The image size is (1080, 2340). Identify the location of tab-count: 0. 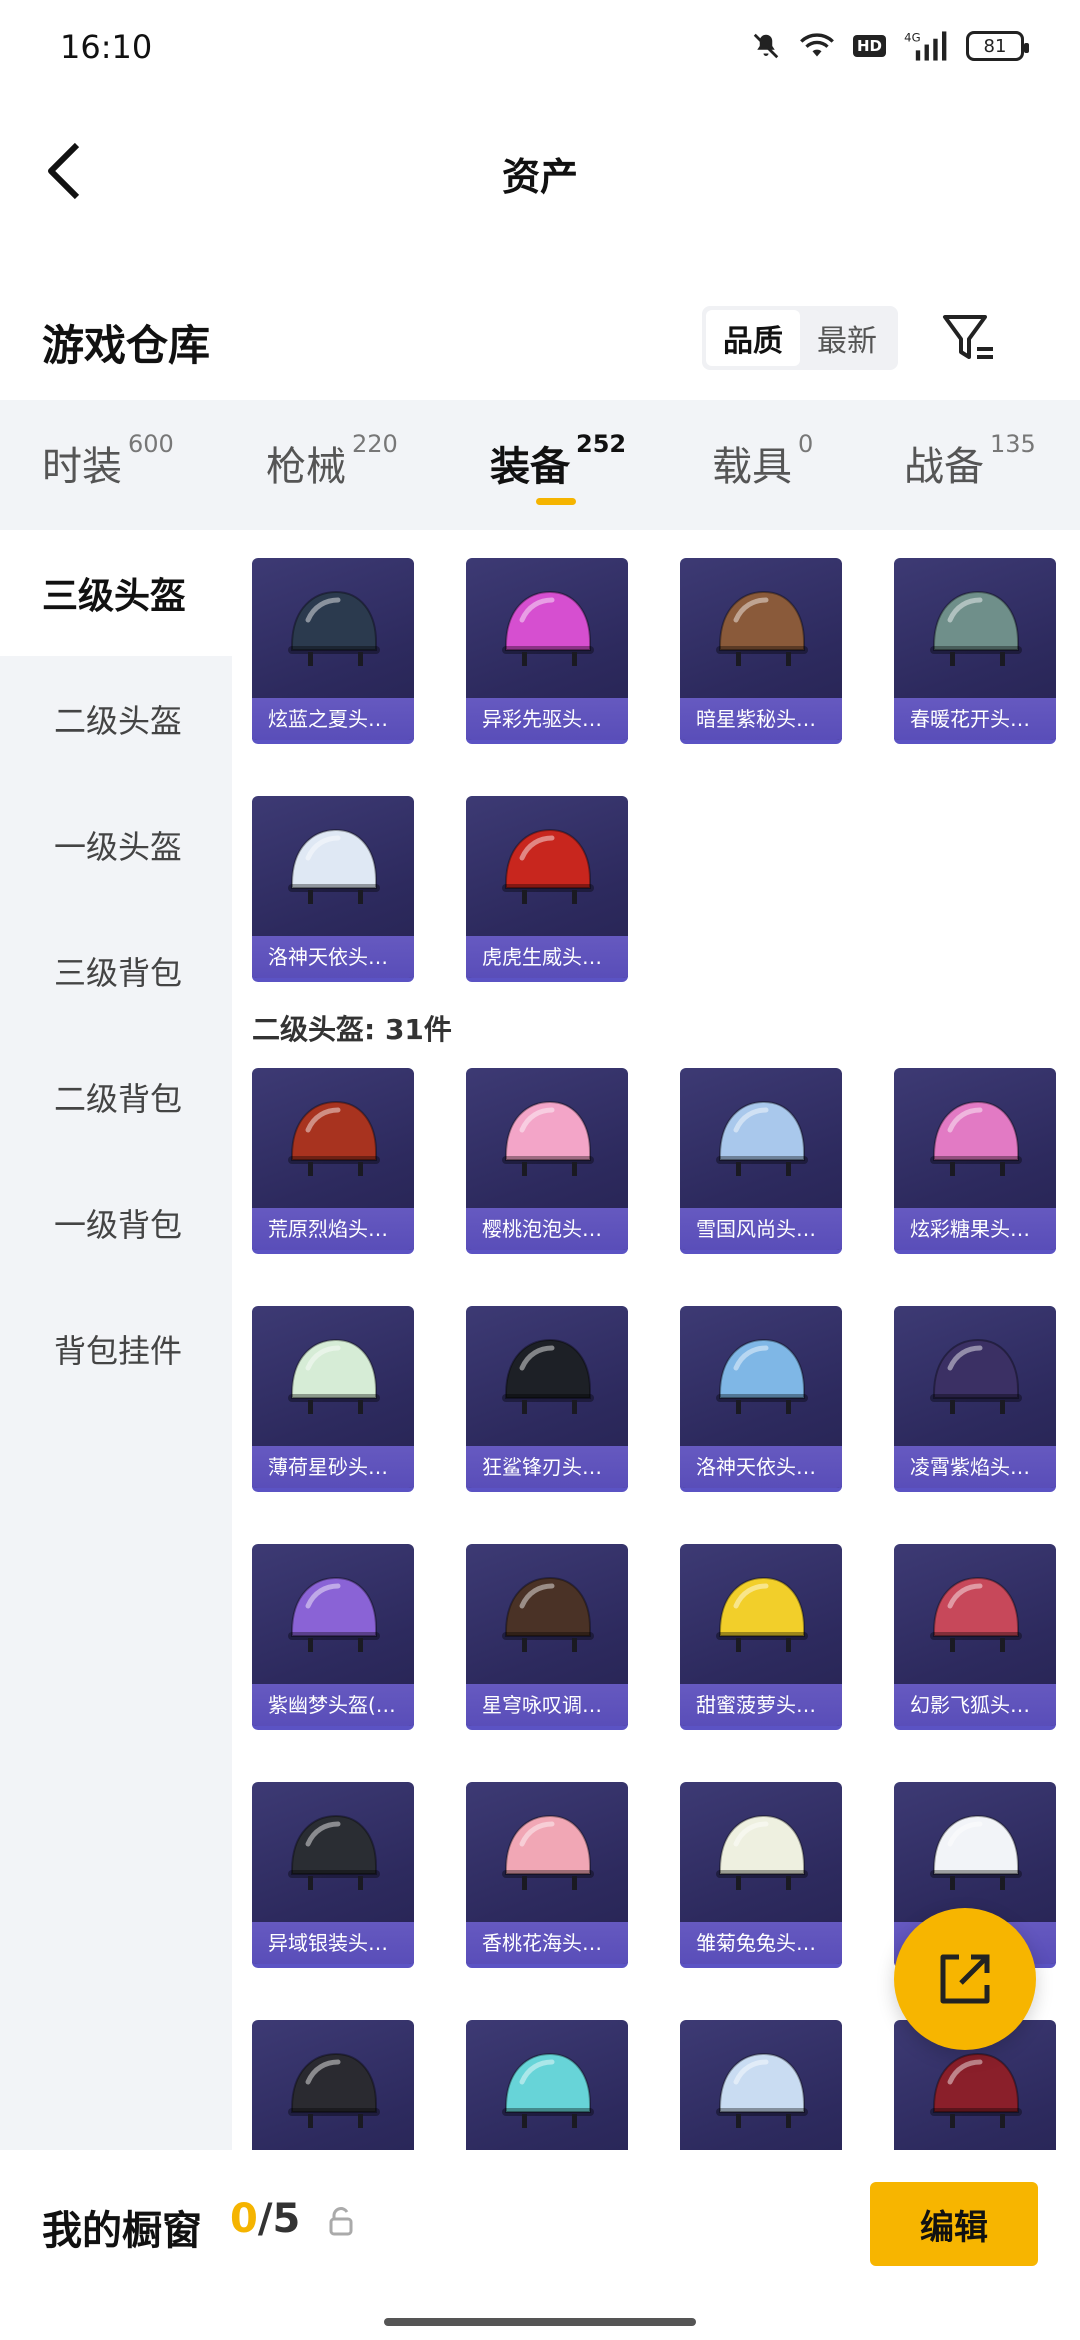
(806, 444).